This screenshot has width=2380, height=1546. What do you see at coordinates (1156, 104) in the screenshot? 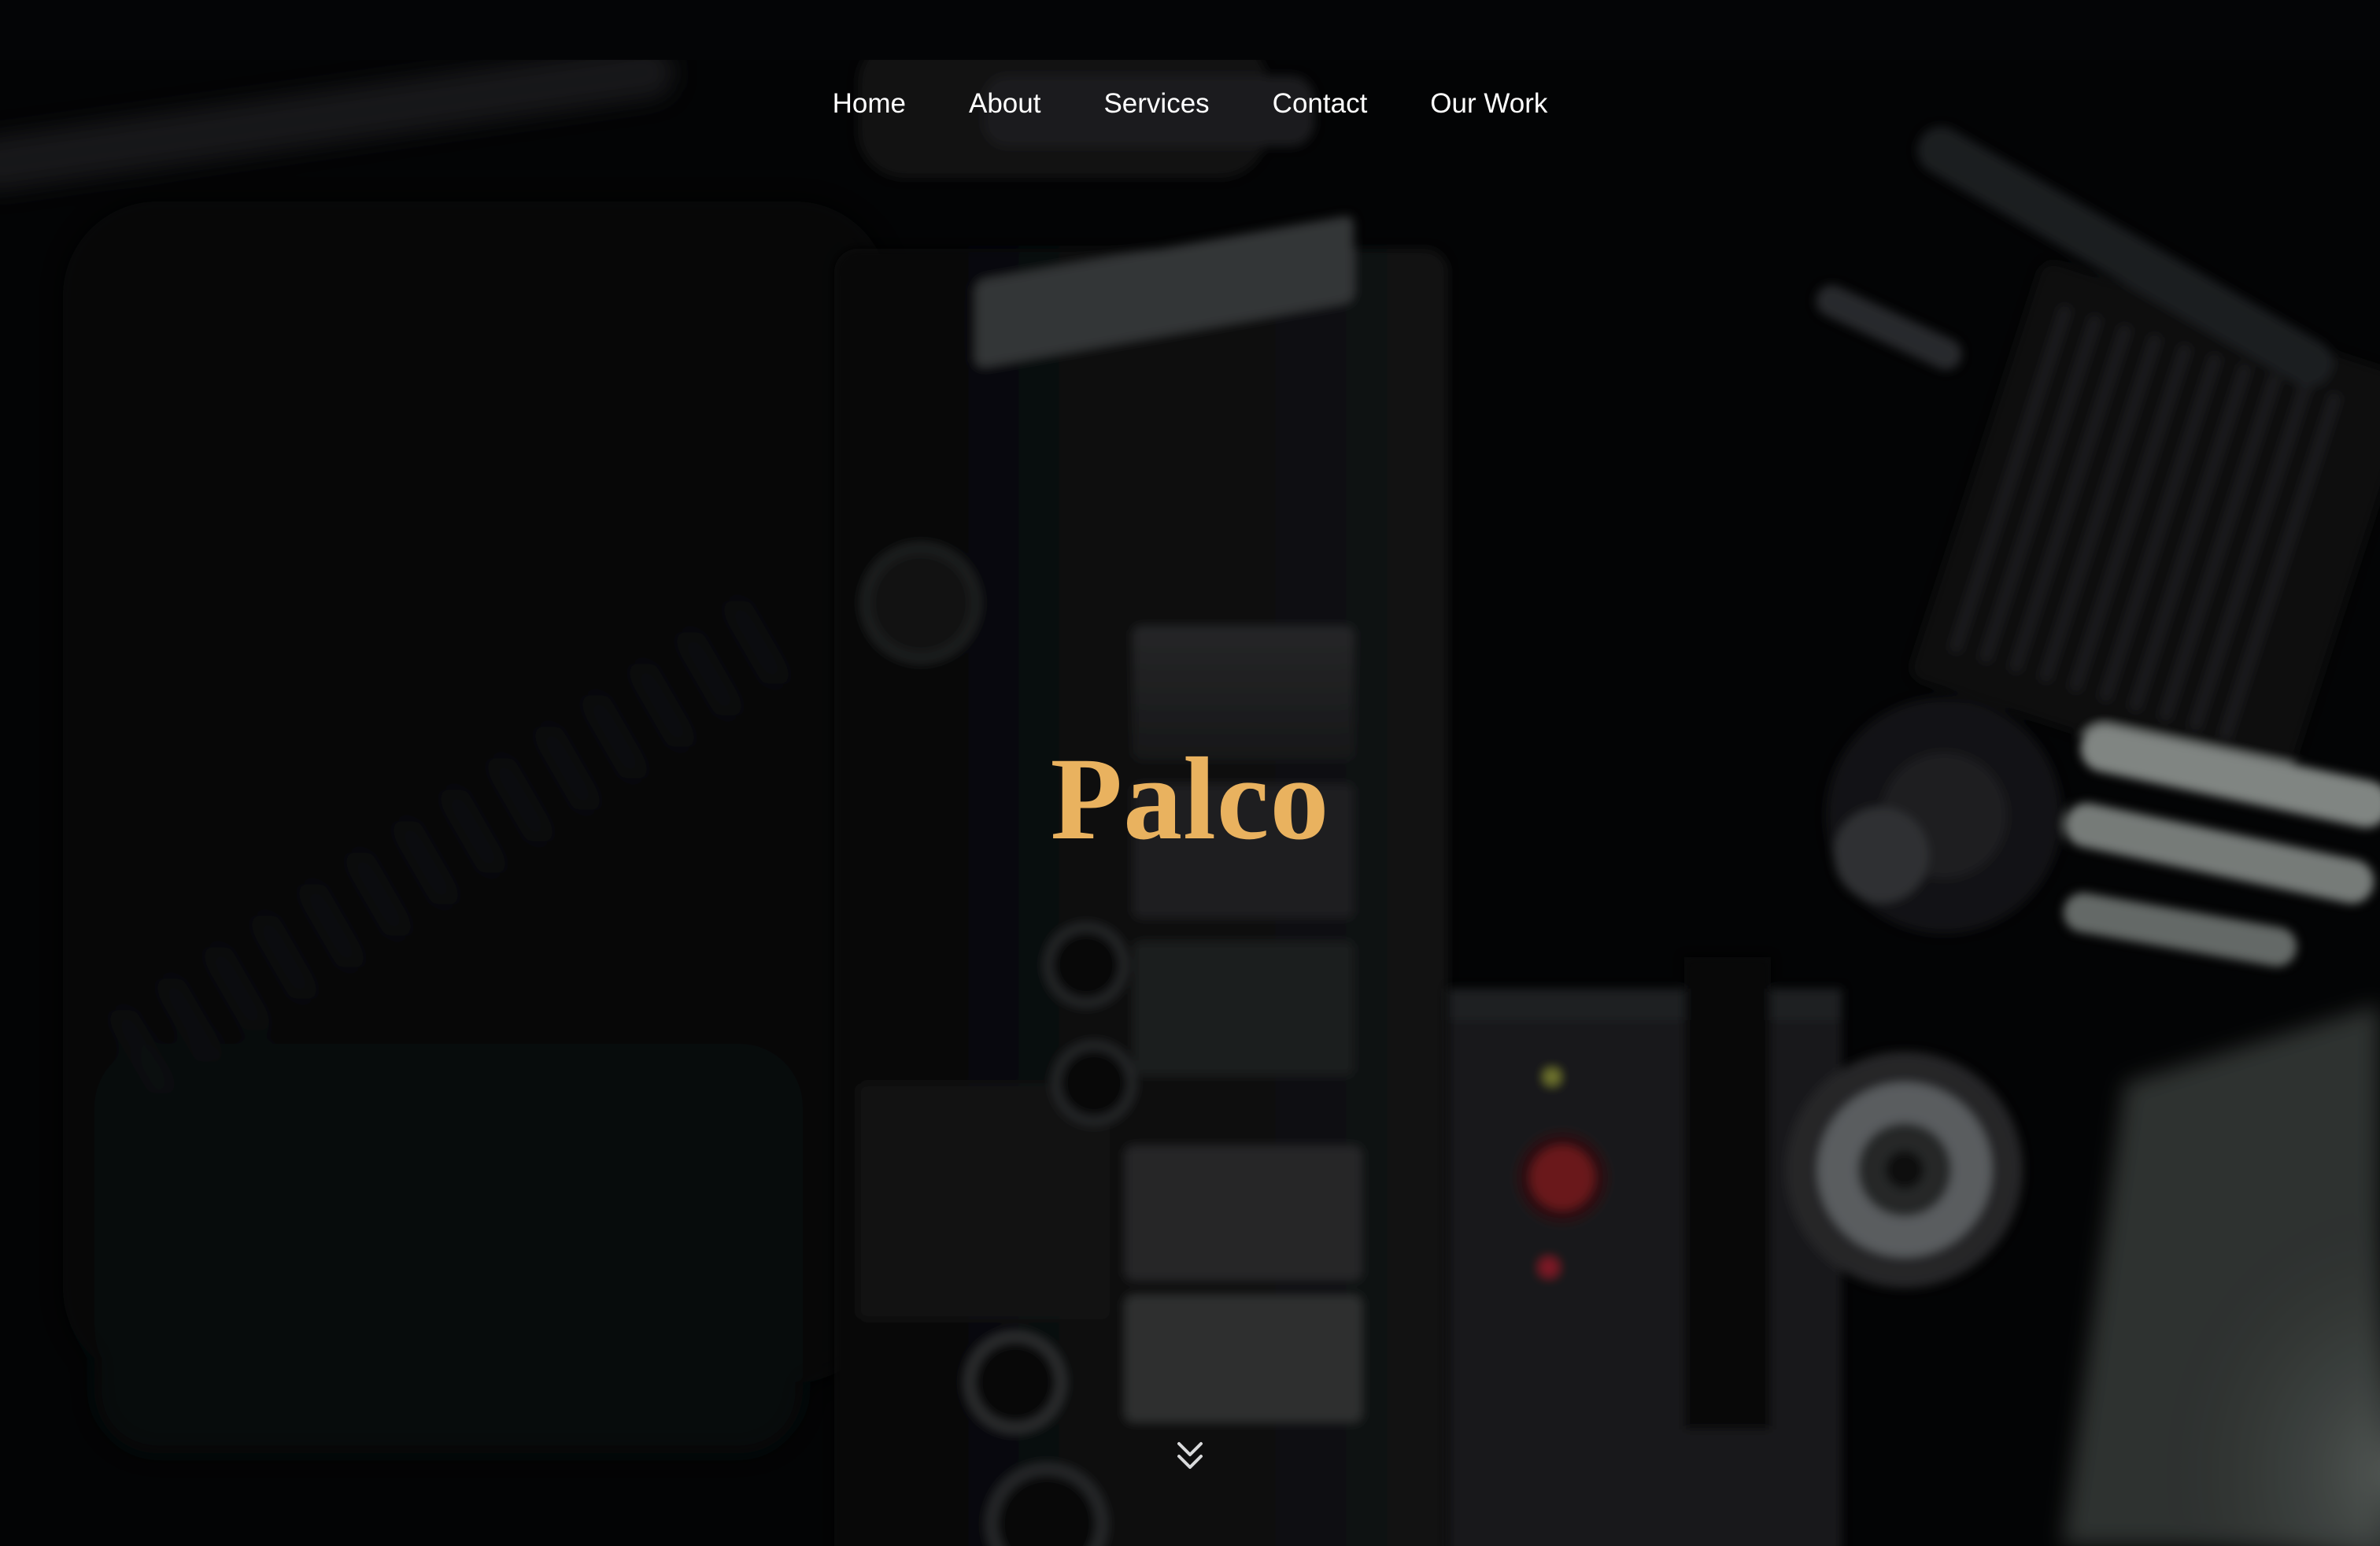
I see `nav-services: Services` at bounding box center [1156, 104].